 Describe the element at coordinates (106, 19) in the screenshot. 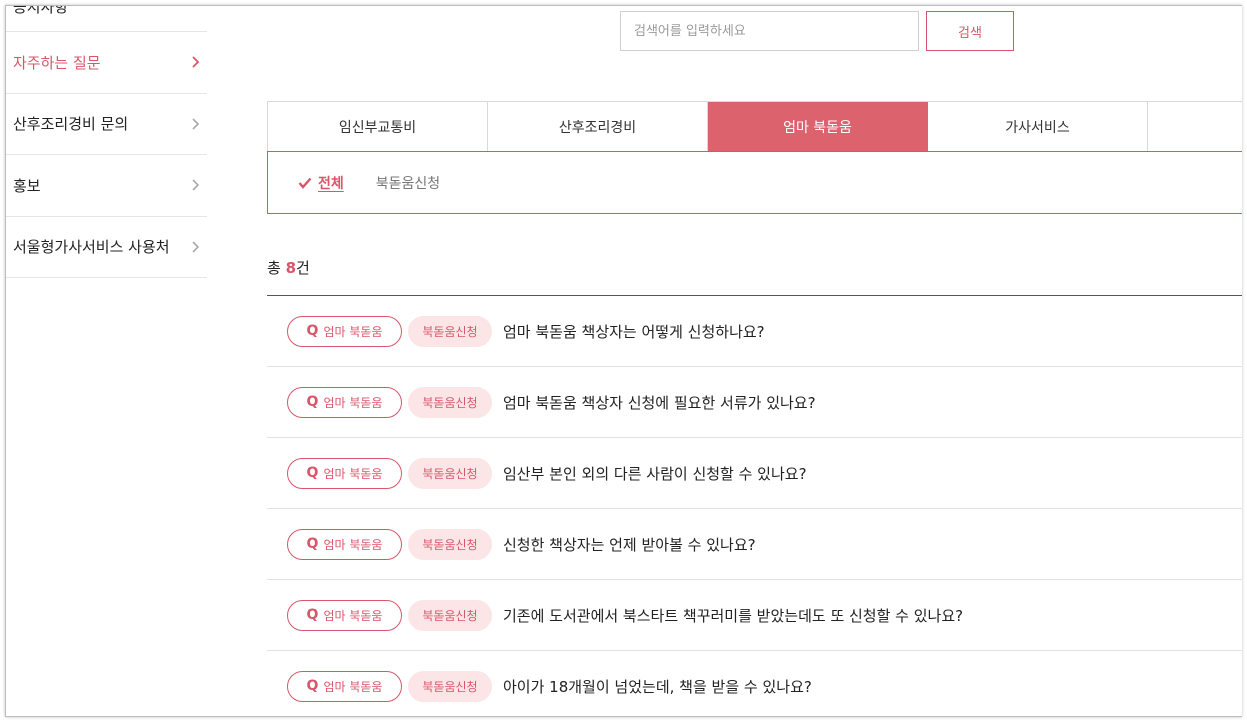

I see `sidebar-item-notice: 공지사항` at that location.